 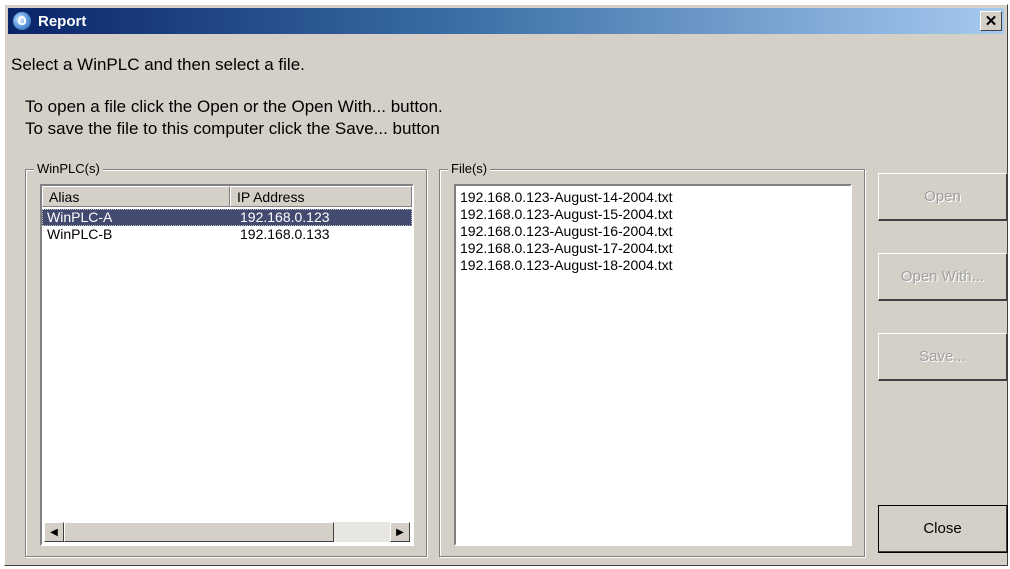 I want to click on close-icon: ✕, so click(x=991, y=21).